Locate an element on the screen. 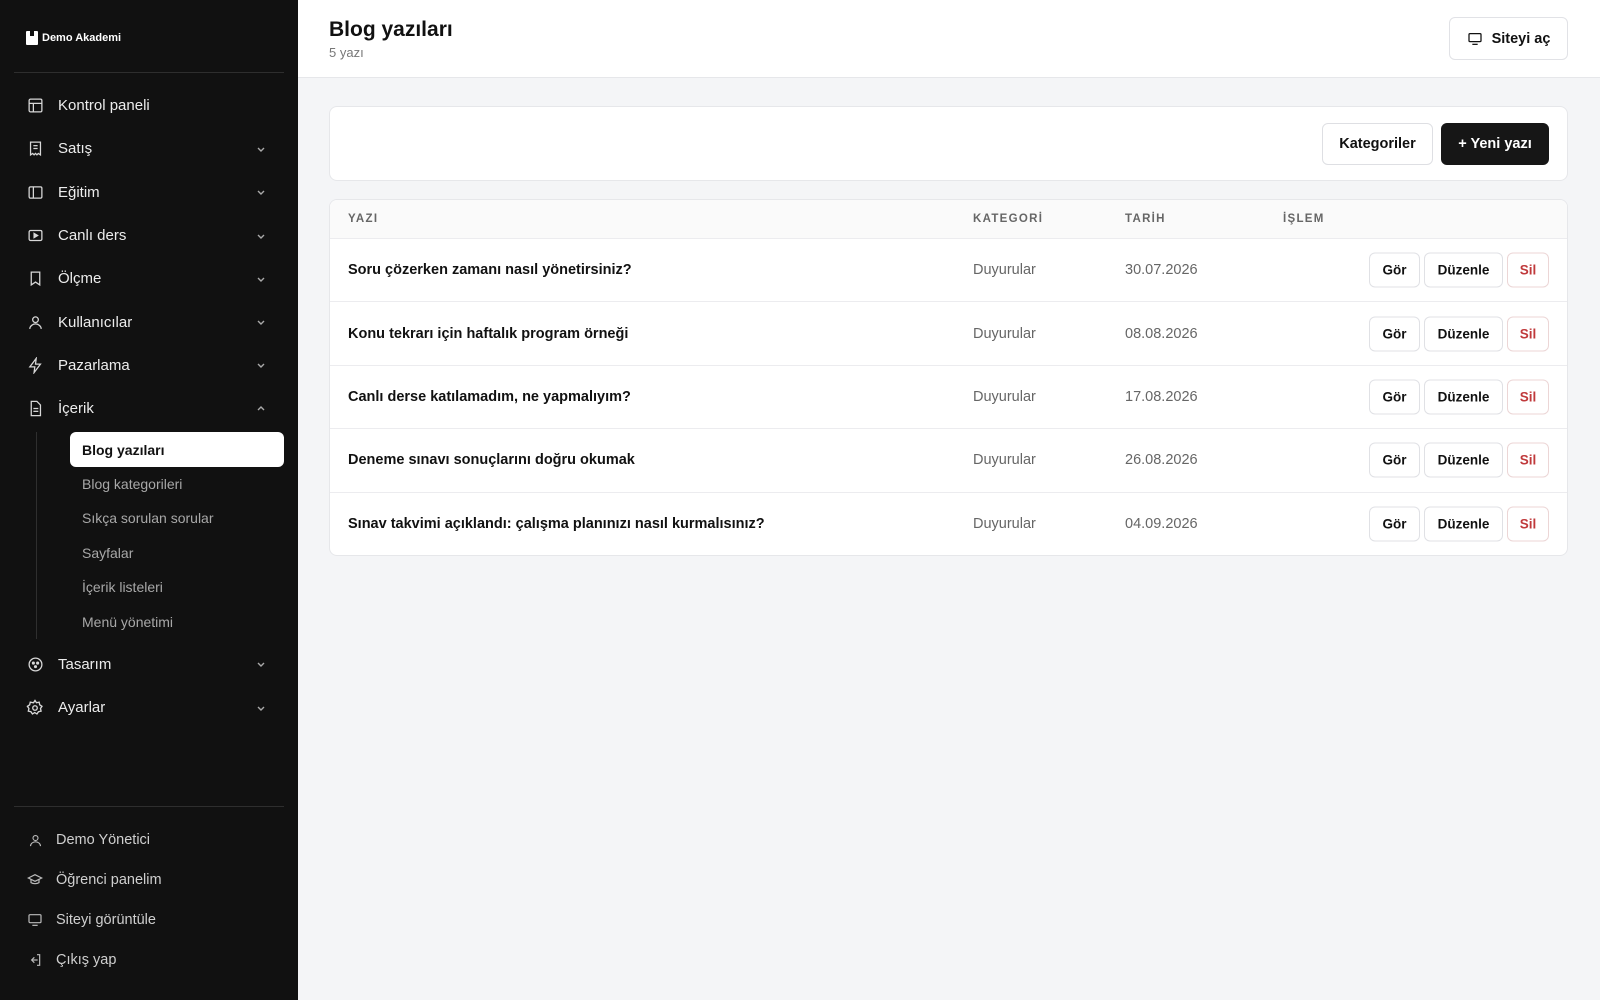 Image resolution: width=1600 pixels, height=1000 pixels. page-header: Blog yazıları 5 yazı Siteyi aç is located at coordinates (949, 39).